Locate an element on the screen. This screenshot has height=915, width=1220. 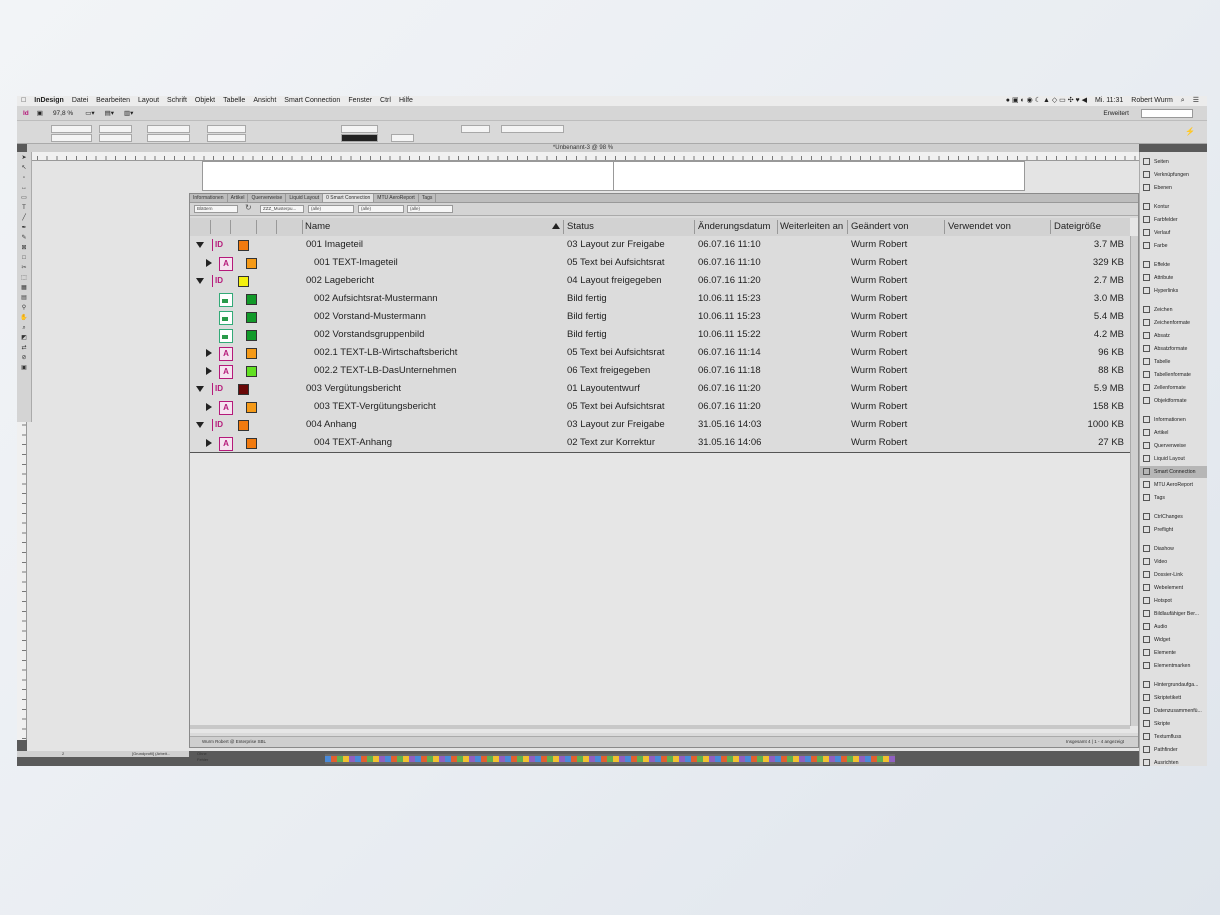
app-menu: InDesign is located at coordinates (49, 101).